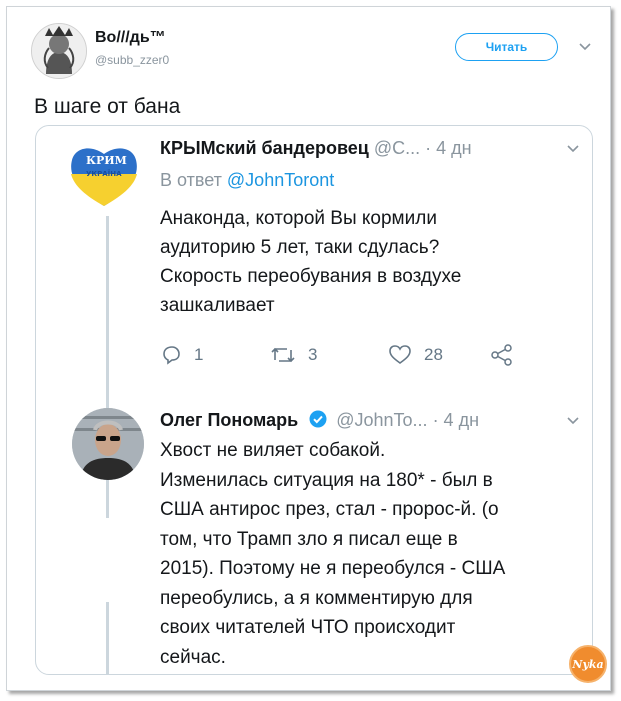 This screenshot has width=621, height=701. I want to click on tweet-text: В шаге от бана, so click(107, 106).